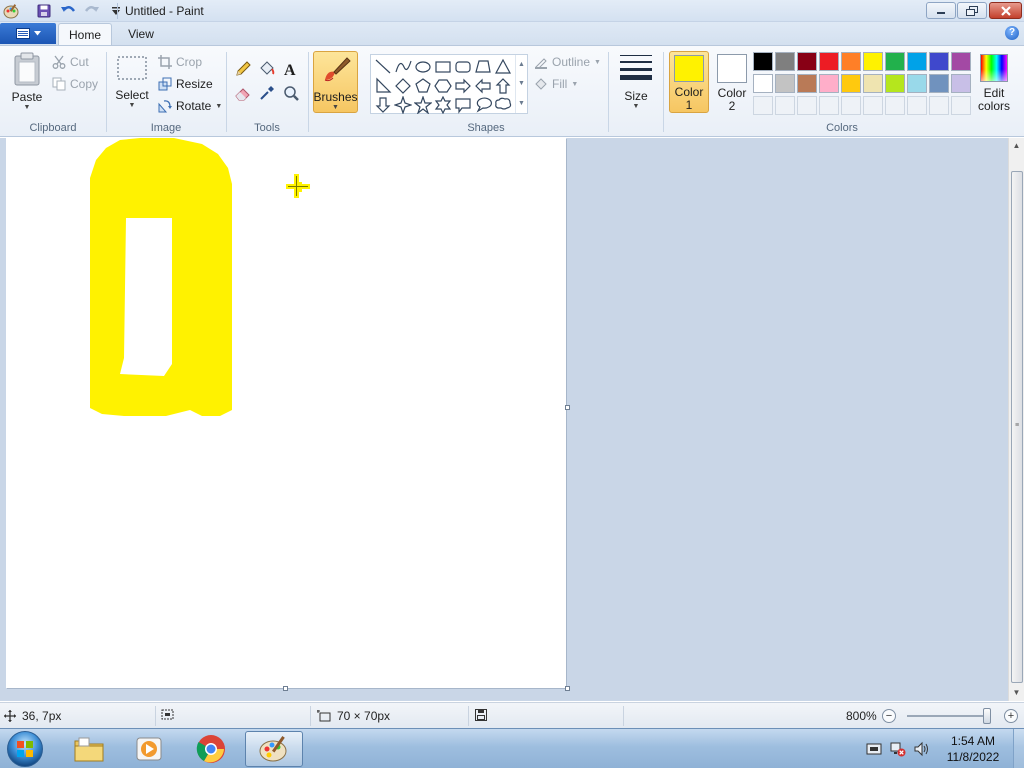 Image resolution: width=1024 pixels, height=768 pixels. I want to click on tab-home: Home, so click(85, 34).